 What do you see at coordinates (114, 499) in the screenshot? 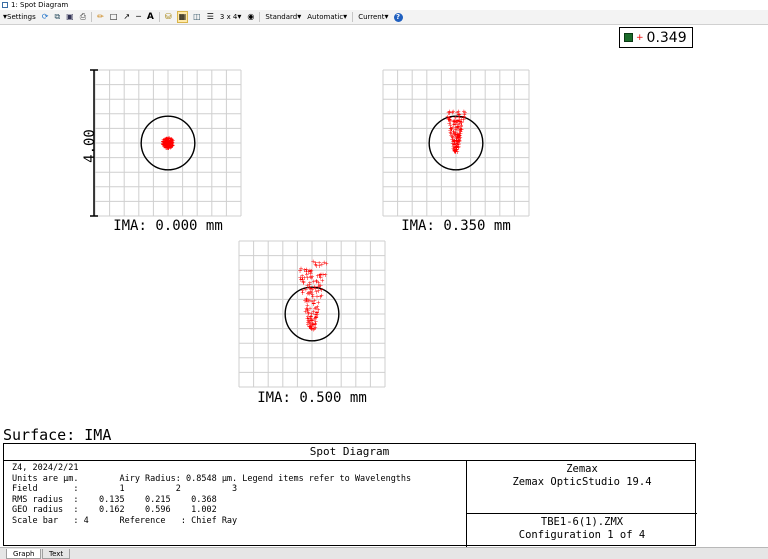
I see `info-line: RMS radius : 0.135 0.215 0.368` at bounding box center [114, 499].